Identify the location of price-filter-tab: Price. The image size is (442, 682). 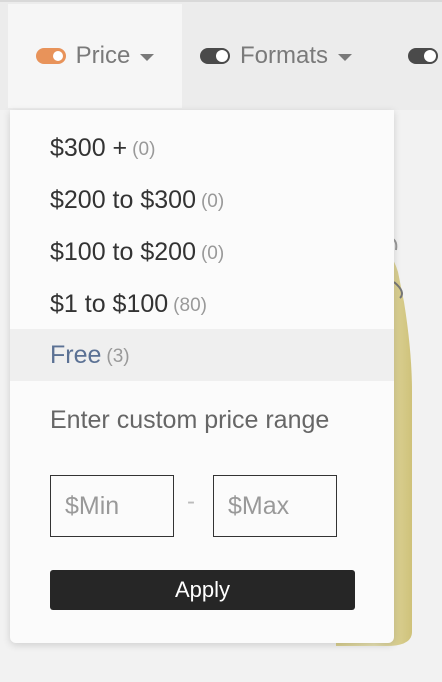
(95, 56).